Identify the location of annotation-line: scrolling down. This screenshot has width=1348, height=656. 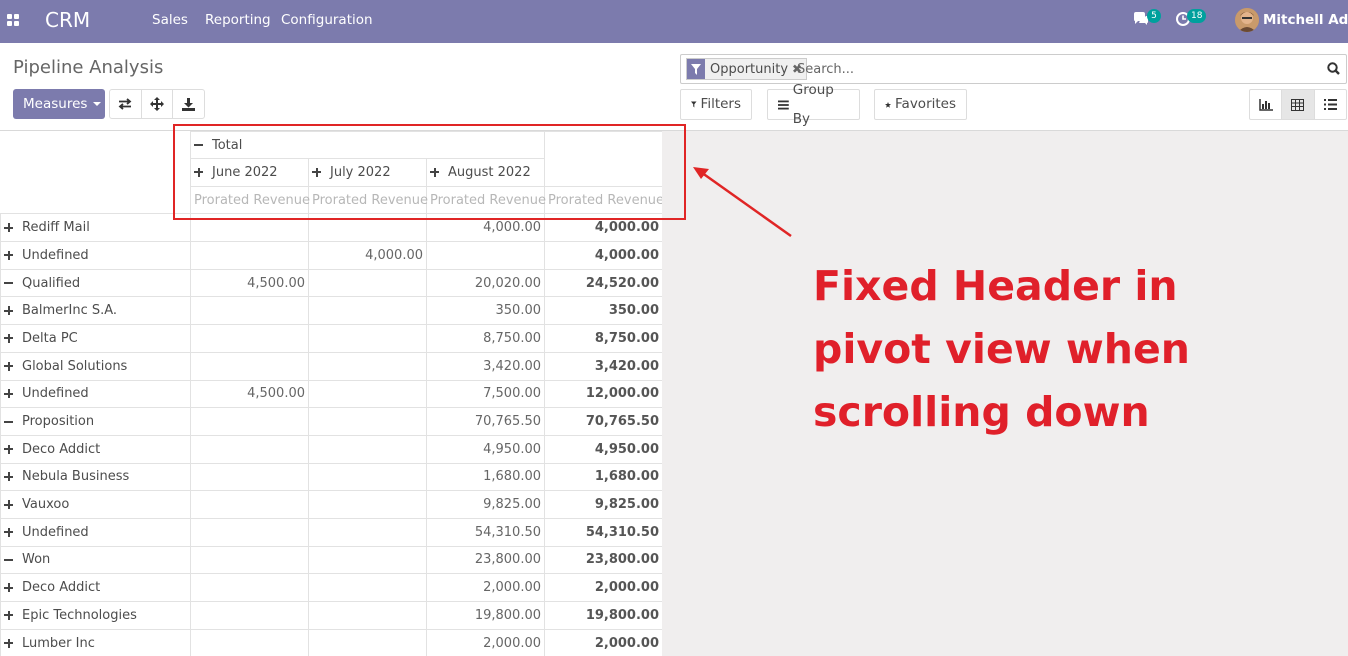
(981, 412).